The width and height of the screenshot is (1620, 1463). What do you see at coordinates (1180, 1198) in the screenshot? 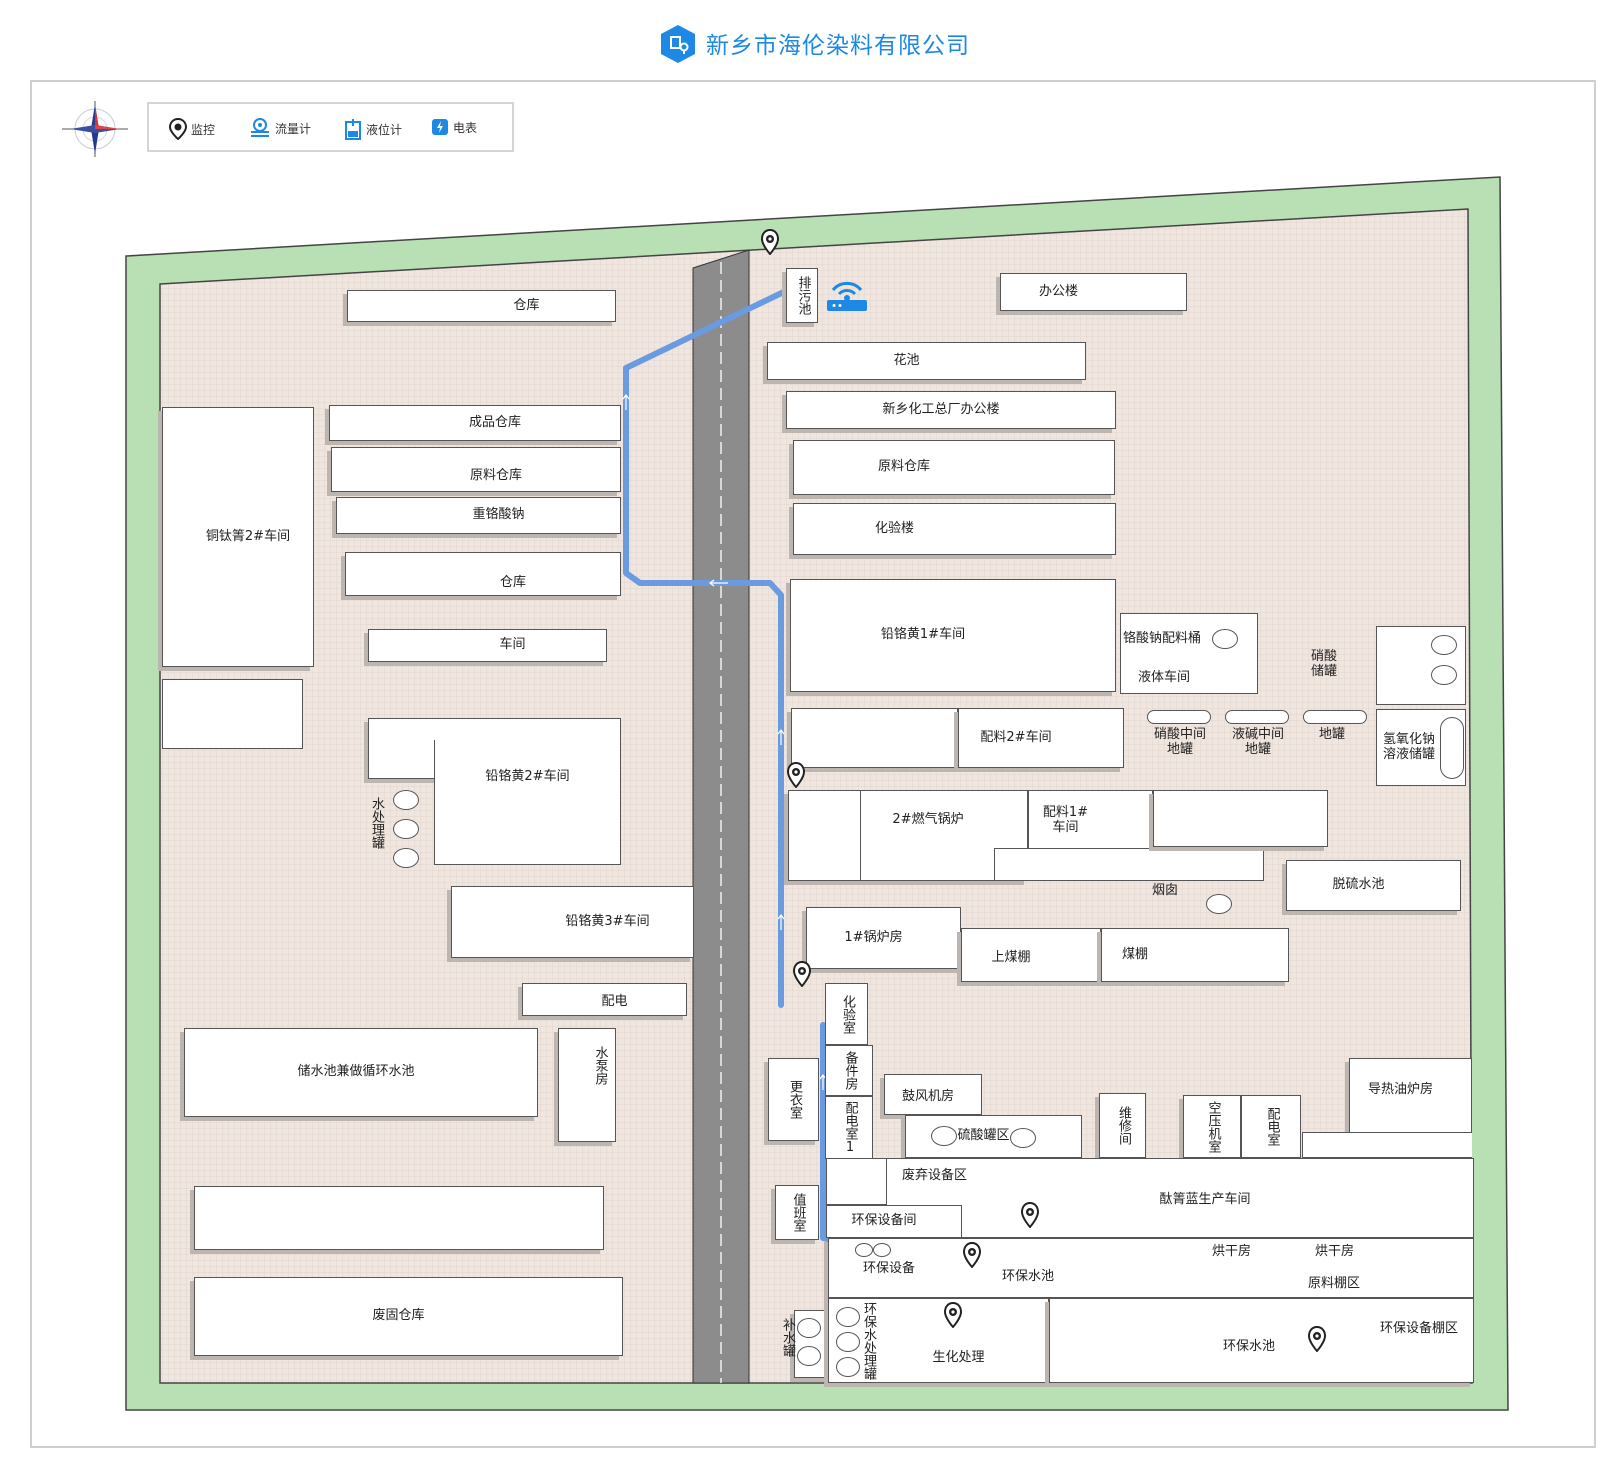
I see `phthalo-blue-workshop: 酞箐蓝生产车间` at bounding box center [1180, 1198].